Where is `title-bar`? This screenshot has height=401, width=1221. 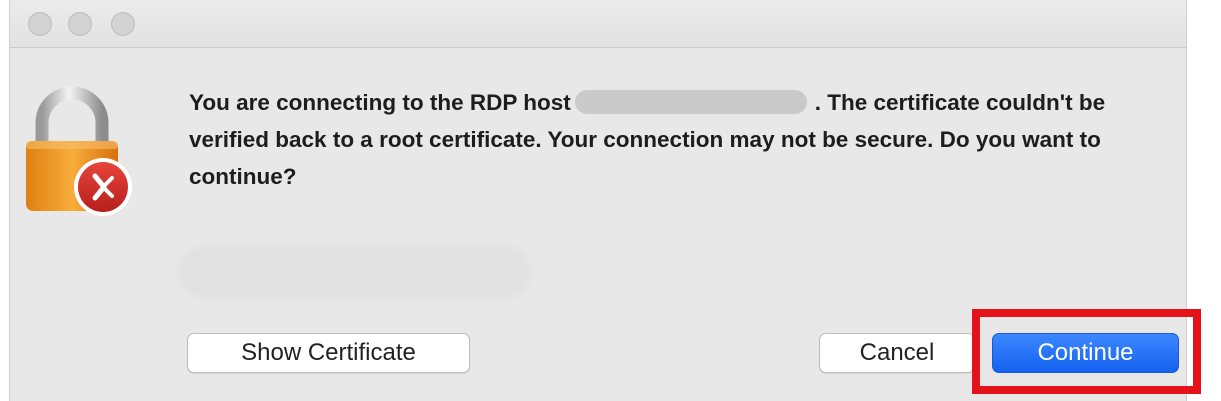 title-bar is located at coordinates (598, 24).